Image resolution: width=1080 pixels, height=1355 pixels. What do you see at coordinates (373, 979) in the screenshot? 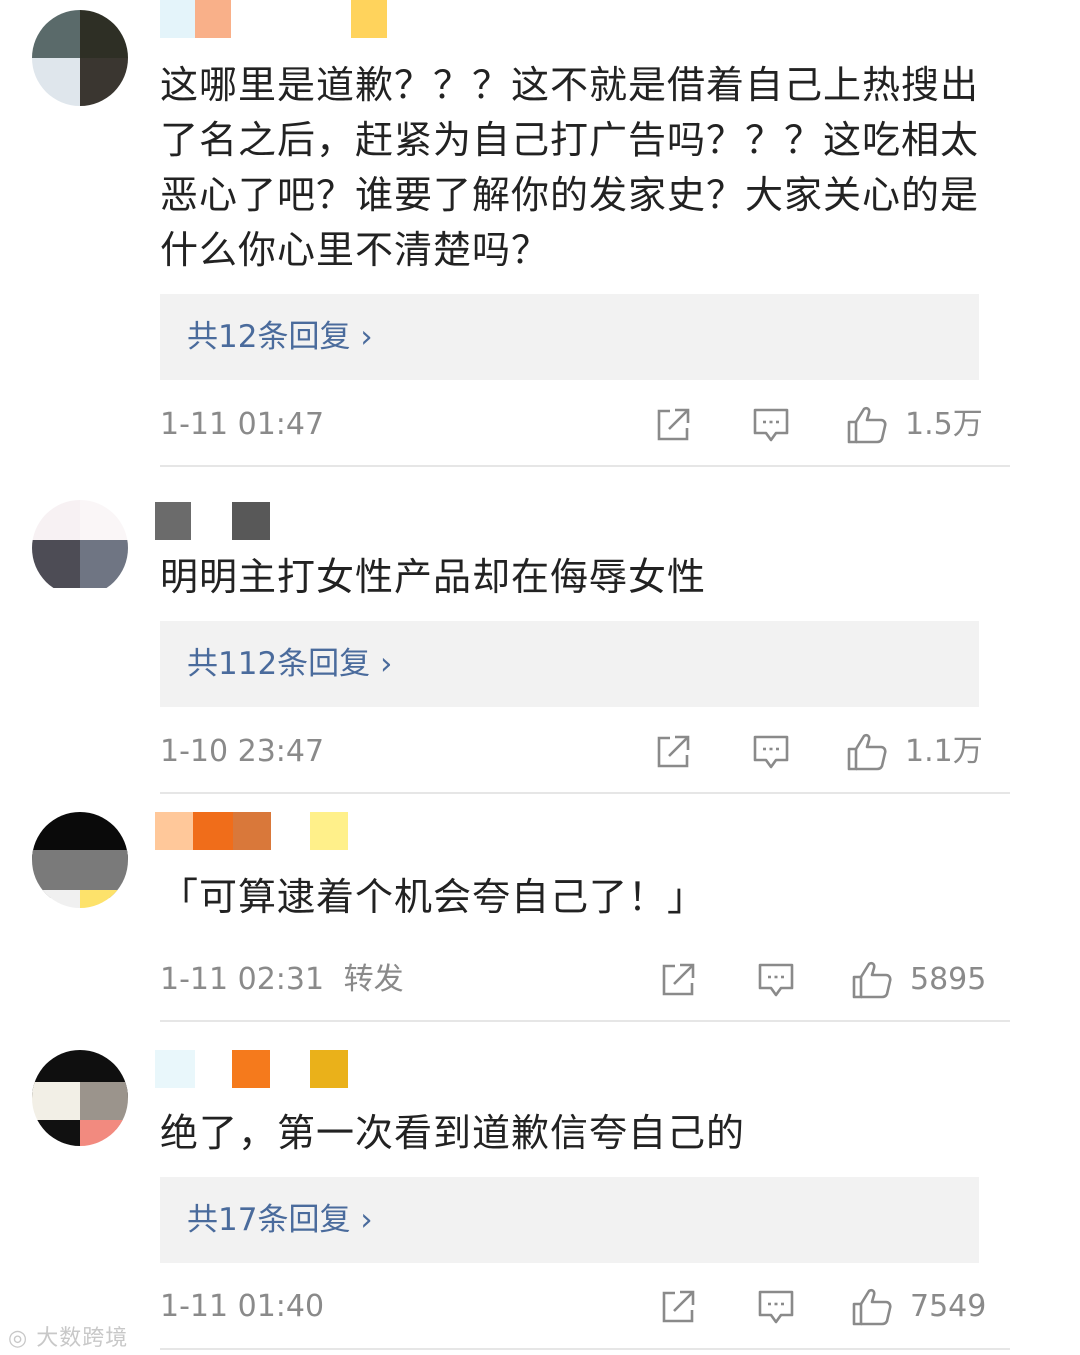
I see `repost-tag: 转发` at bounding box center [373, 979].